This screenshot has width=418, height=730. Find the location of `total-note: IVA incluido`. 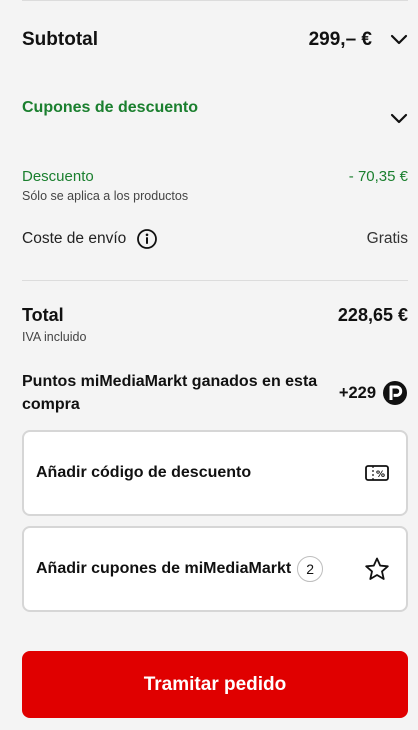

total-note: IVA incluido is located at coordinates (54, 337).